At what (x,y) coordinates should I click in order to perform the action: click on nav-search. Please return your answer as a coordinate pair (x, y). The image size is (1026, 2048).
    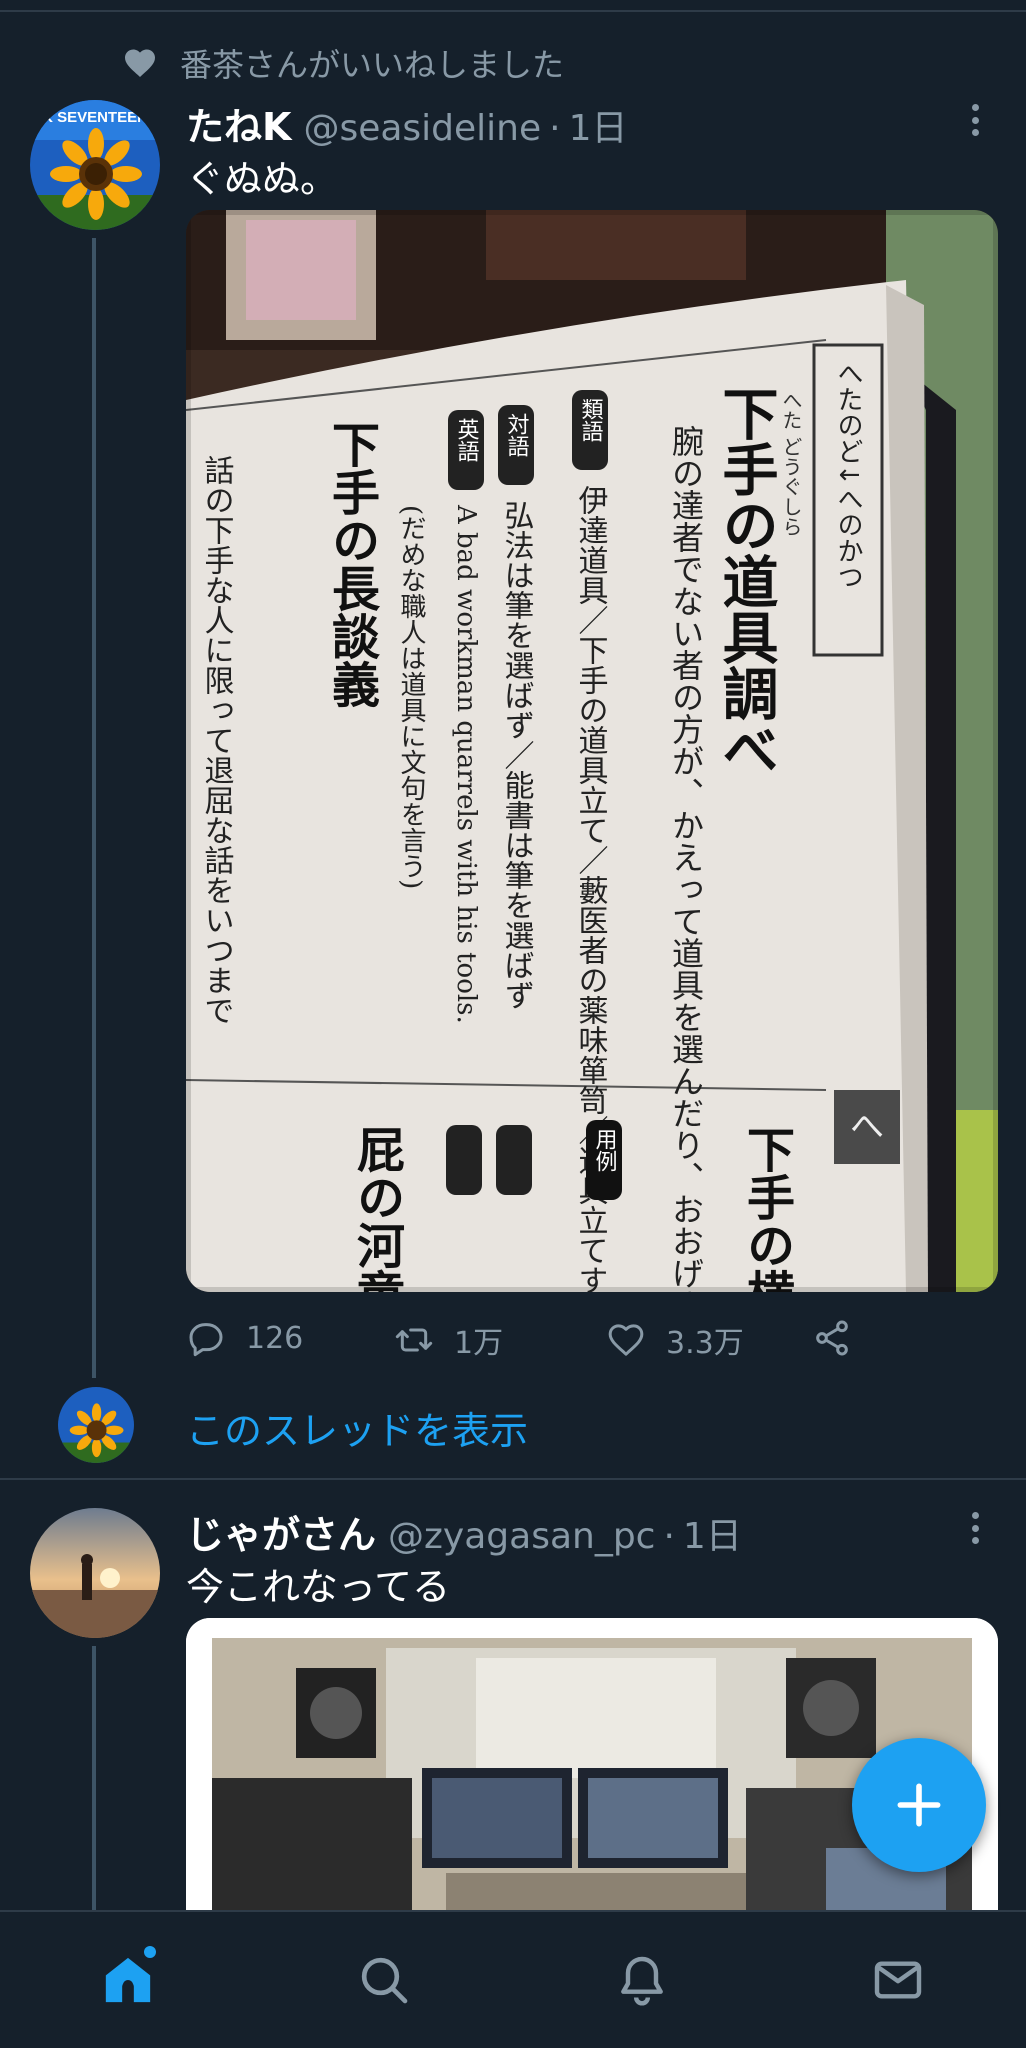
    Looking at the image, I should click on (384, 1980).